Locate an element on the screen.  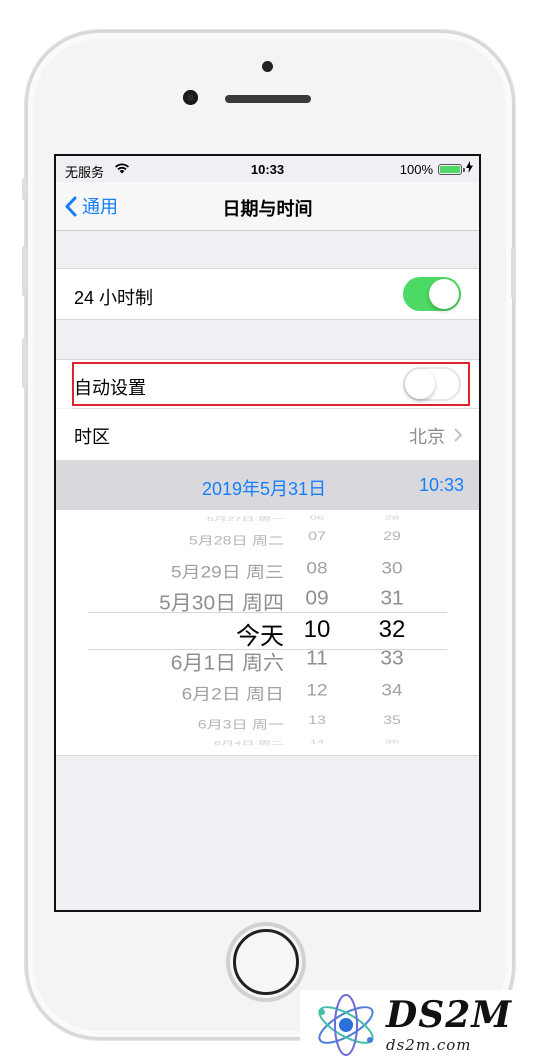
status-bar: 无服务 10:33 100% is located at coordinates (267, 169).